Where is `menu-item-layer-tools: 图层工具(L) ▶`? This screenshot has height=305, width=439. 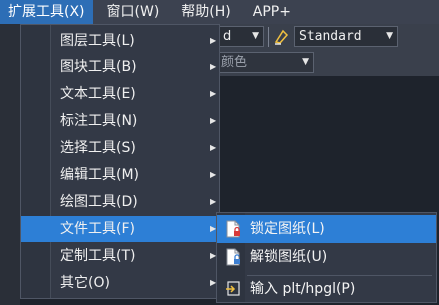
menu-item-layer-tools: 图层工具(L) ▶ is located at coordinates (120, 41).